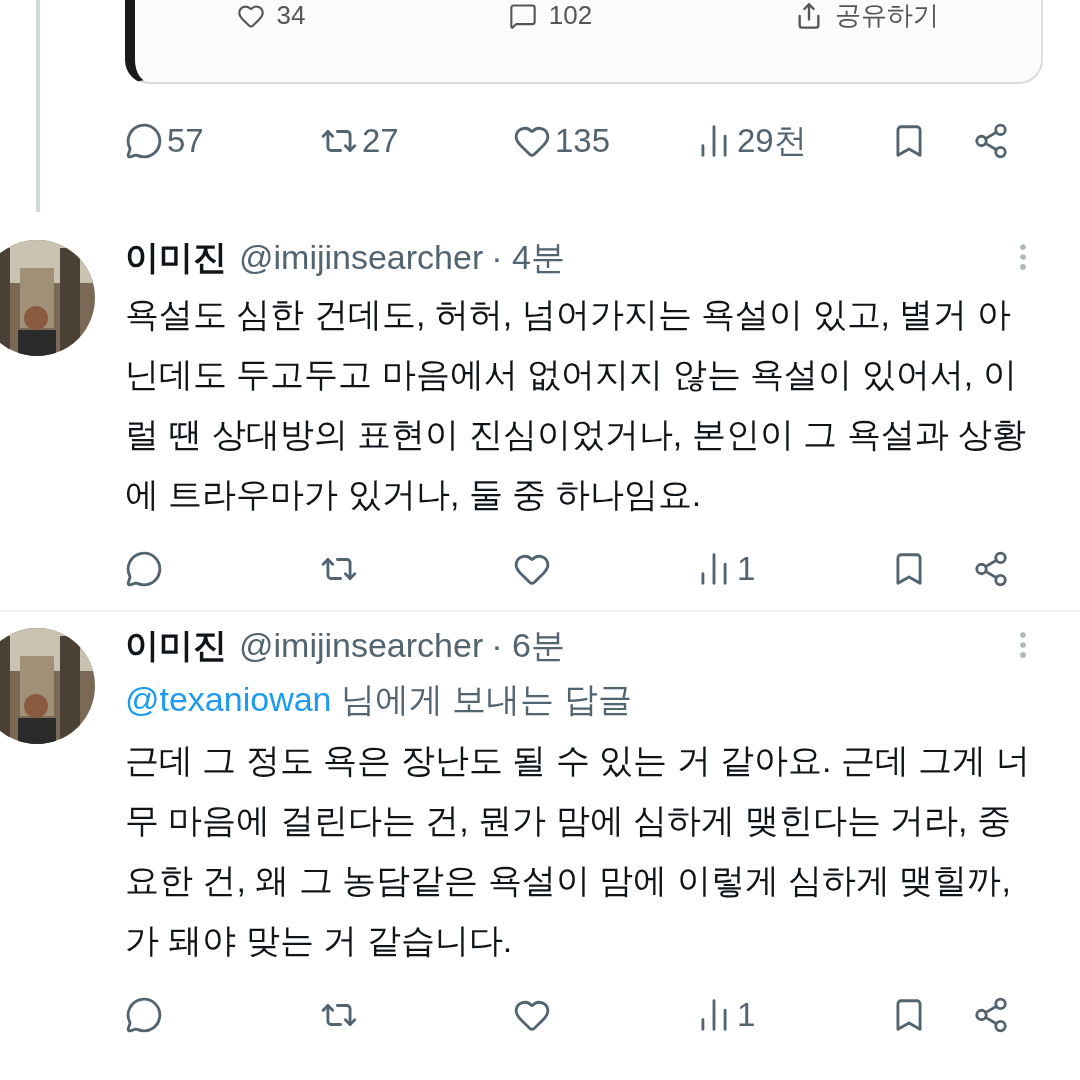 This screenshot has height=1080, width=1080. What do you see at coordinates (751, 141) in the screenshot?
I see `views-button: 29천` at bounding box center [751, 141].